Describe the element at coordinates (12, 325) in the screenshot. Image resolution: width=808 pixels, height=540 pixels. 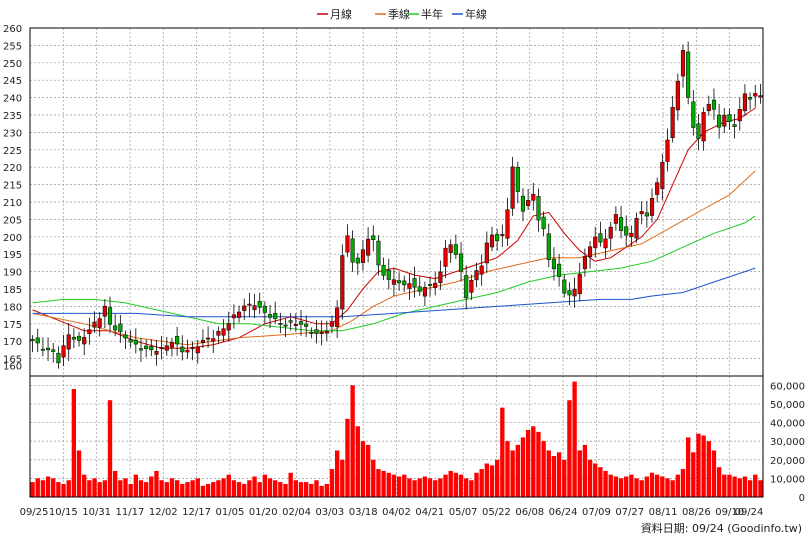
I see `price-tick-label: 175` at that location.